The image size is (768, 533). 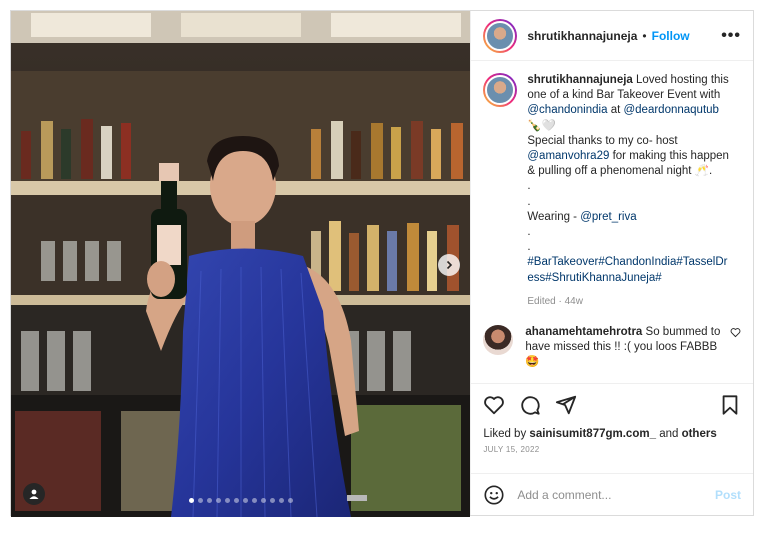 I want to click on mention-link: @deardonnaqutub, so click(x=670, y=110).